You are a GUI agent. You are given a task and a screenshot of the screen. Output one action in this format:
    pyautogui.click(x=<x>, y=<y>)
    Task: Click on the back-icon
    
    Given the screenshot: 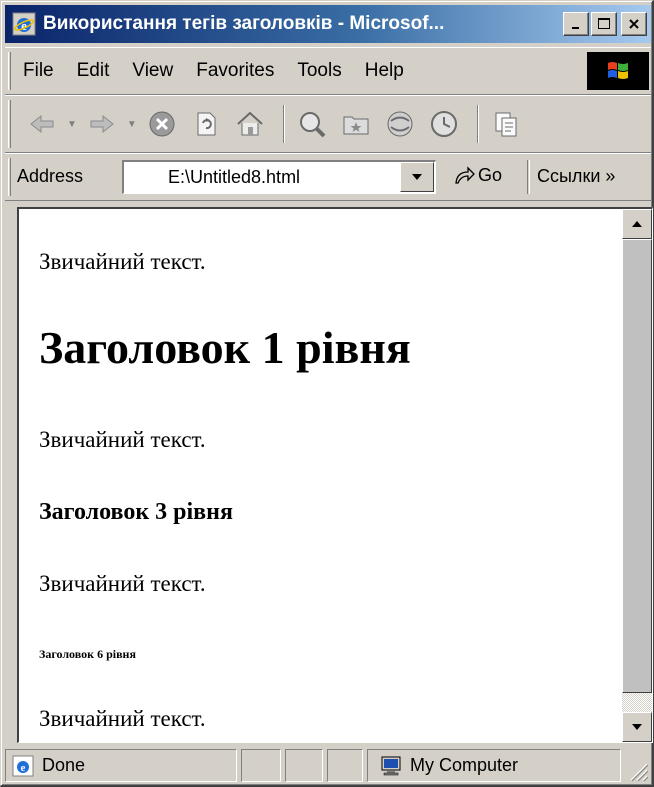 What is the action you would take?
    pyautogui.click(x=42, y=124)
    